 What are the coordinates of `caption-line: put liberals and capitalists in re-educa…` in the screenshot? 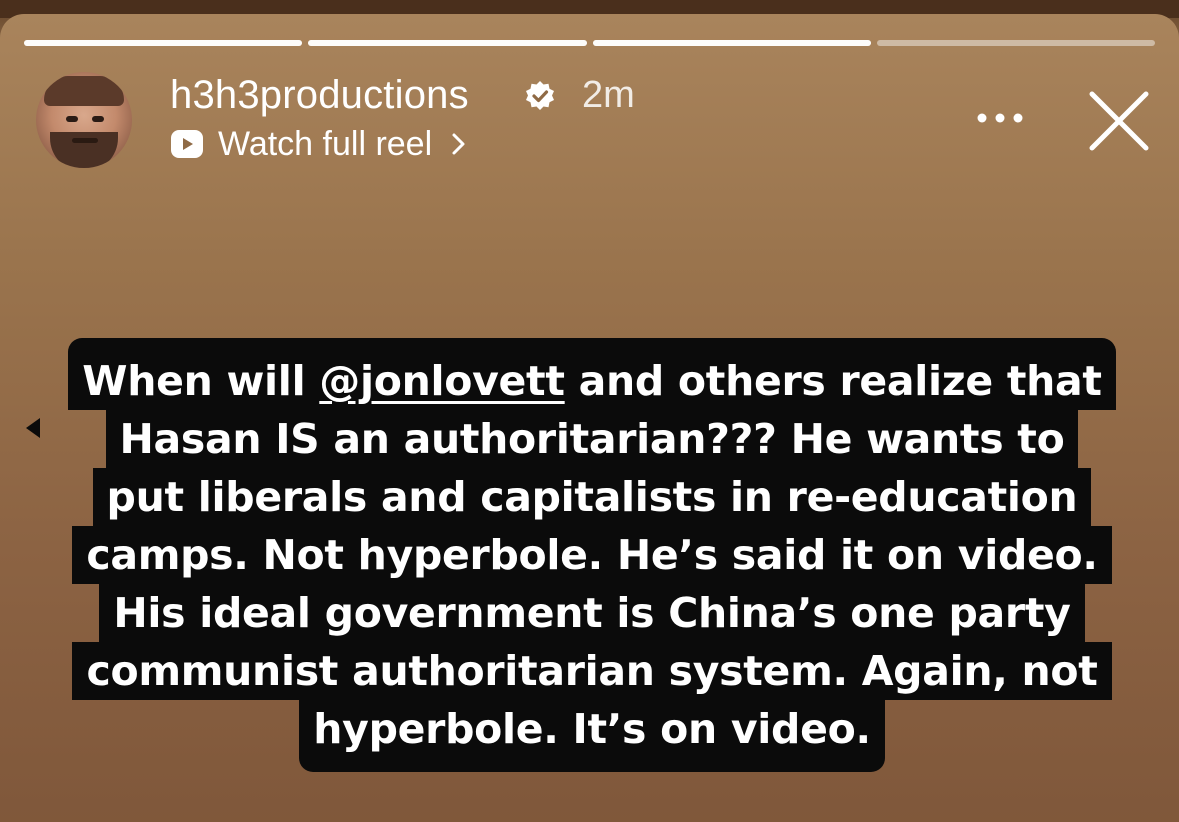 It's located at (592, 497).